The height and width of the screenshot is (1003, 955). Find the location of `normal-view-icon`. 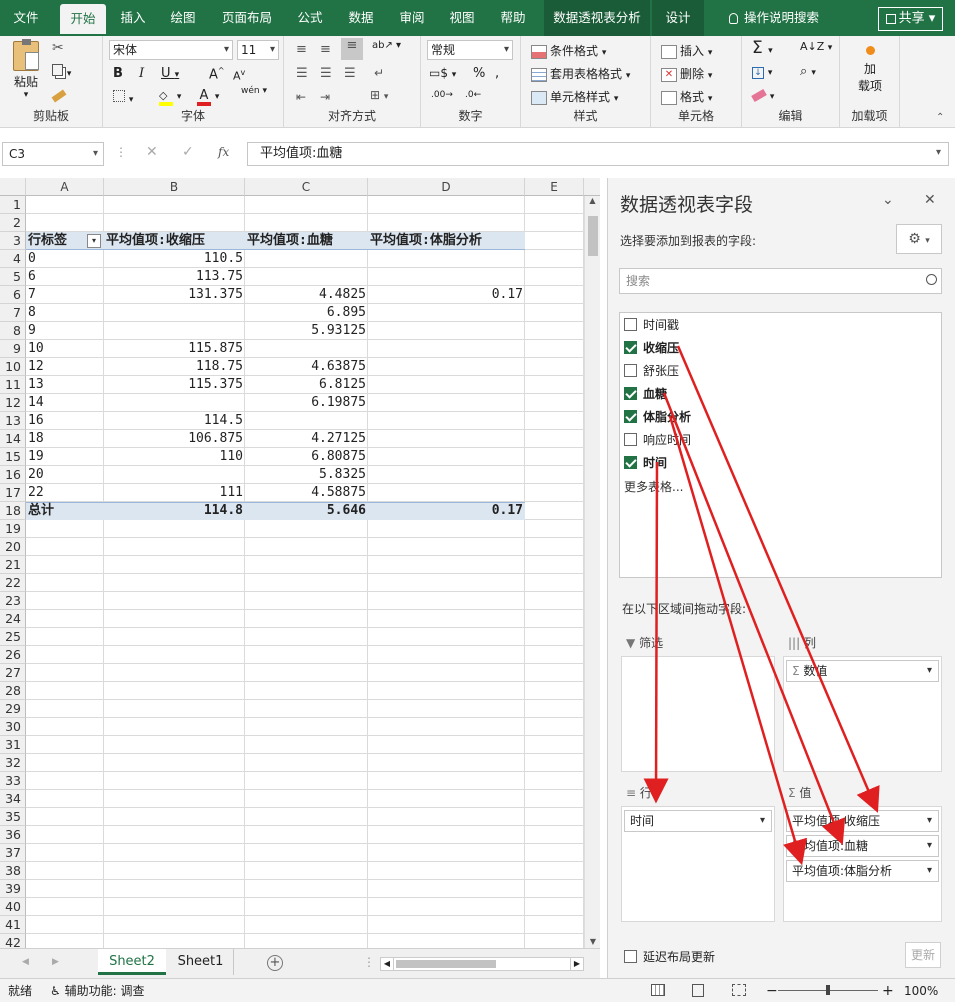

normal-view-icon is located at coordinates (658, 990).